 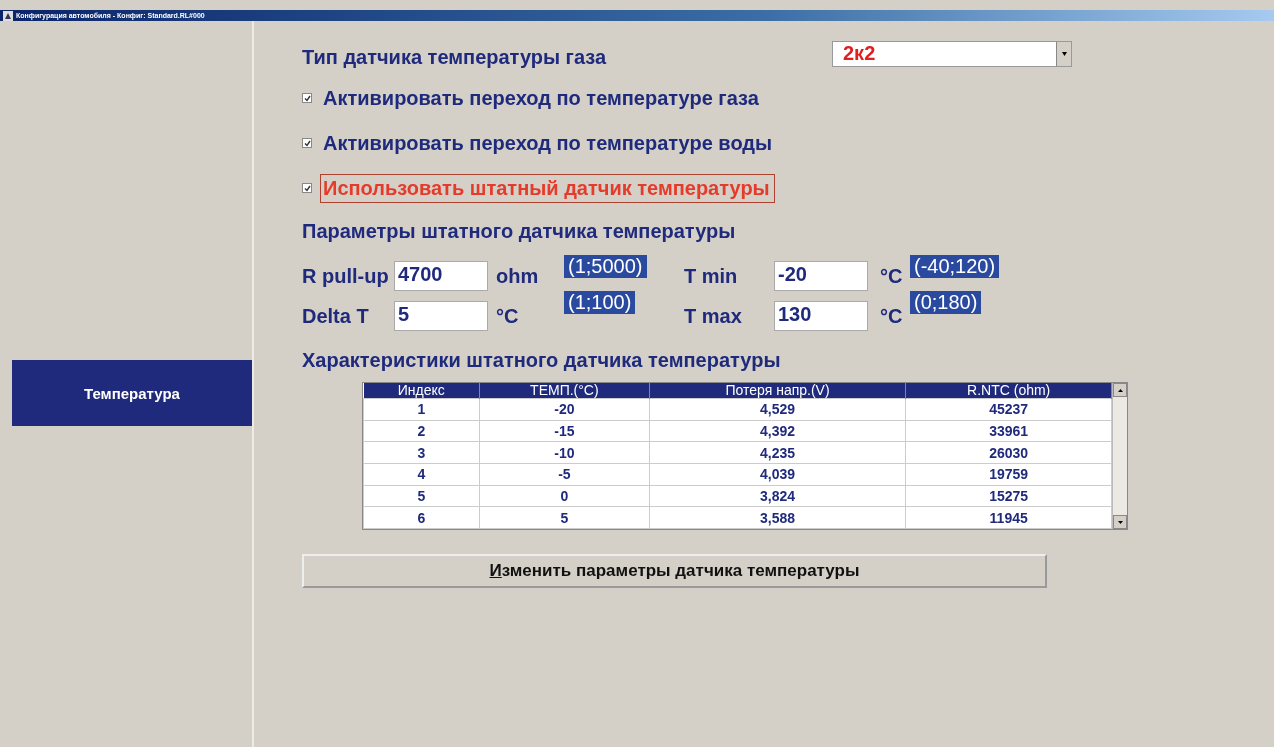 What do you see at coordinates (777, 496) in the screenshot?
I see `table-cell: 3,824` at bounding box center [777, 496].